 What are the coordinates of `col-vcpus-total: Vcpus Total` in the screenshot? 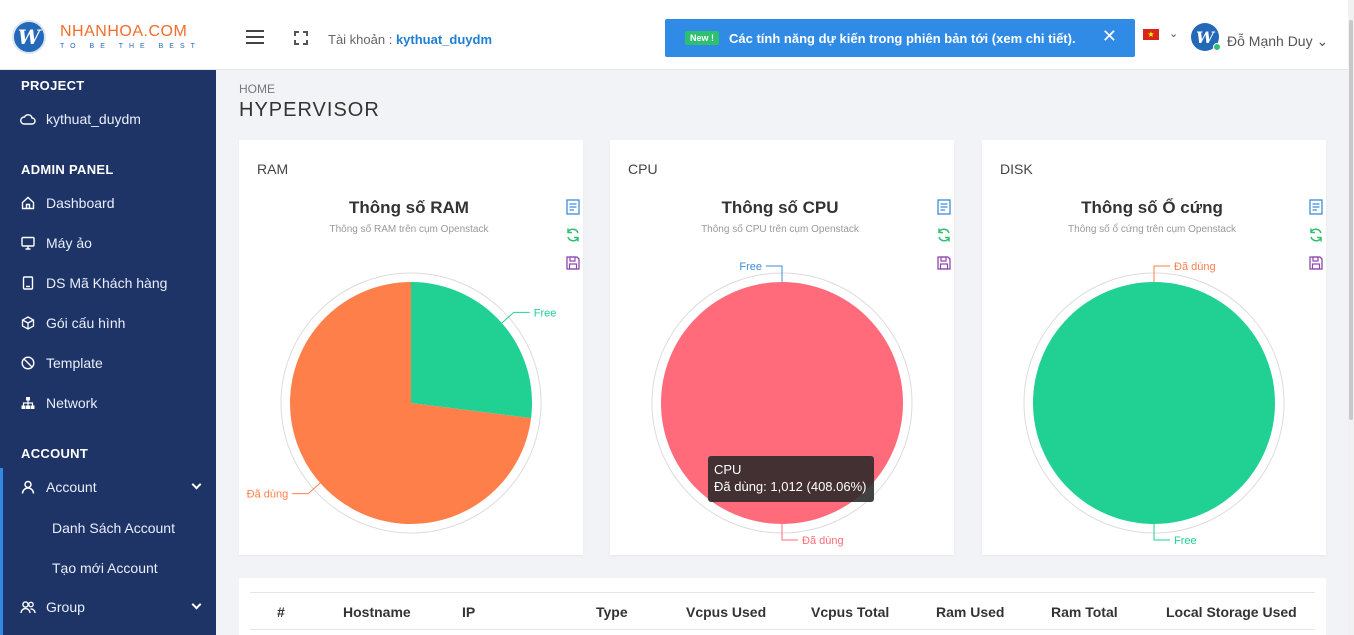 It's located at (850, 612).